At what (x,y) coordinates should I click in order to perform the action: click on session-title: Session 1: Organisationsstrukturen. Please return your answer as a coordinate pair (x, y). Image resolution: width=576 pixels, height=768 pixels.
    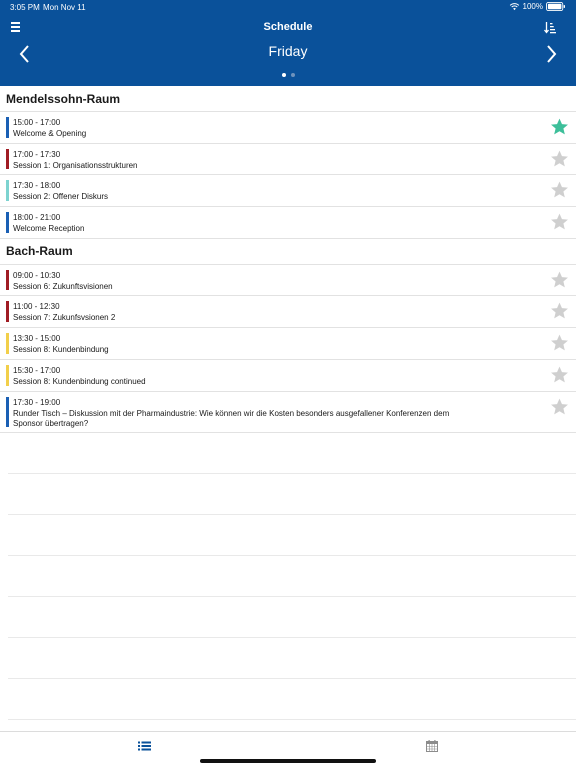
    Looking at the image, I should click on (75, 165).